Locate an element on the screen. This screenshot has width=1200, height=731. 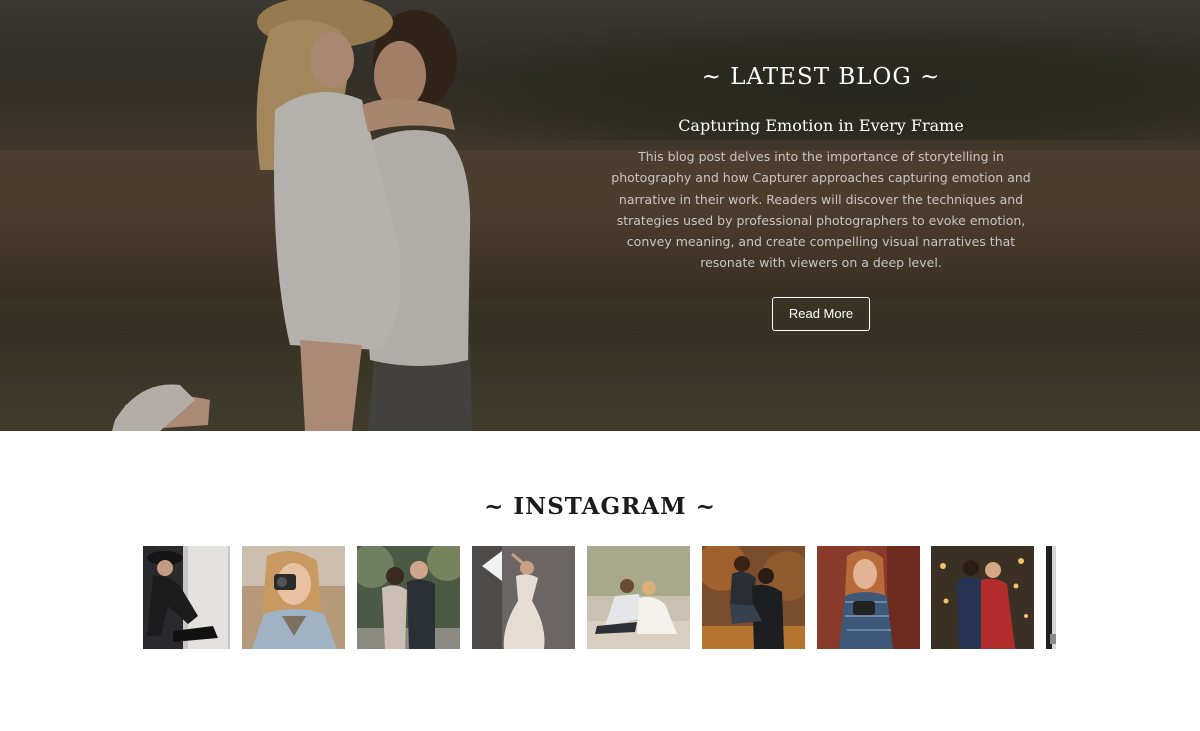
instagram-photo-5-image is located at coordinates (638, 597).